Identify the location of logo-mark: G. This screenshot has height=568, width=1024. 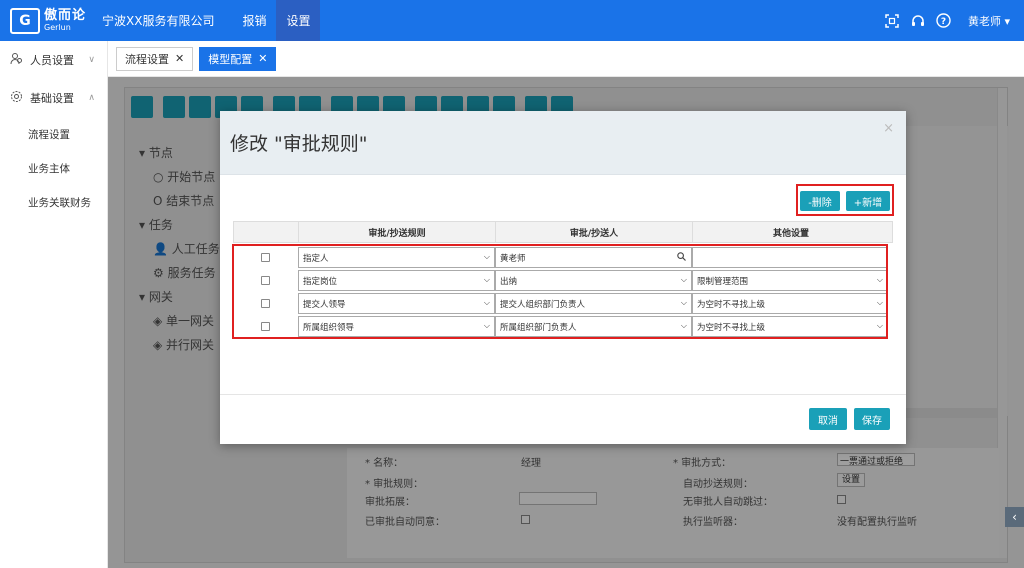
(25, 20).